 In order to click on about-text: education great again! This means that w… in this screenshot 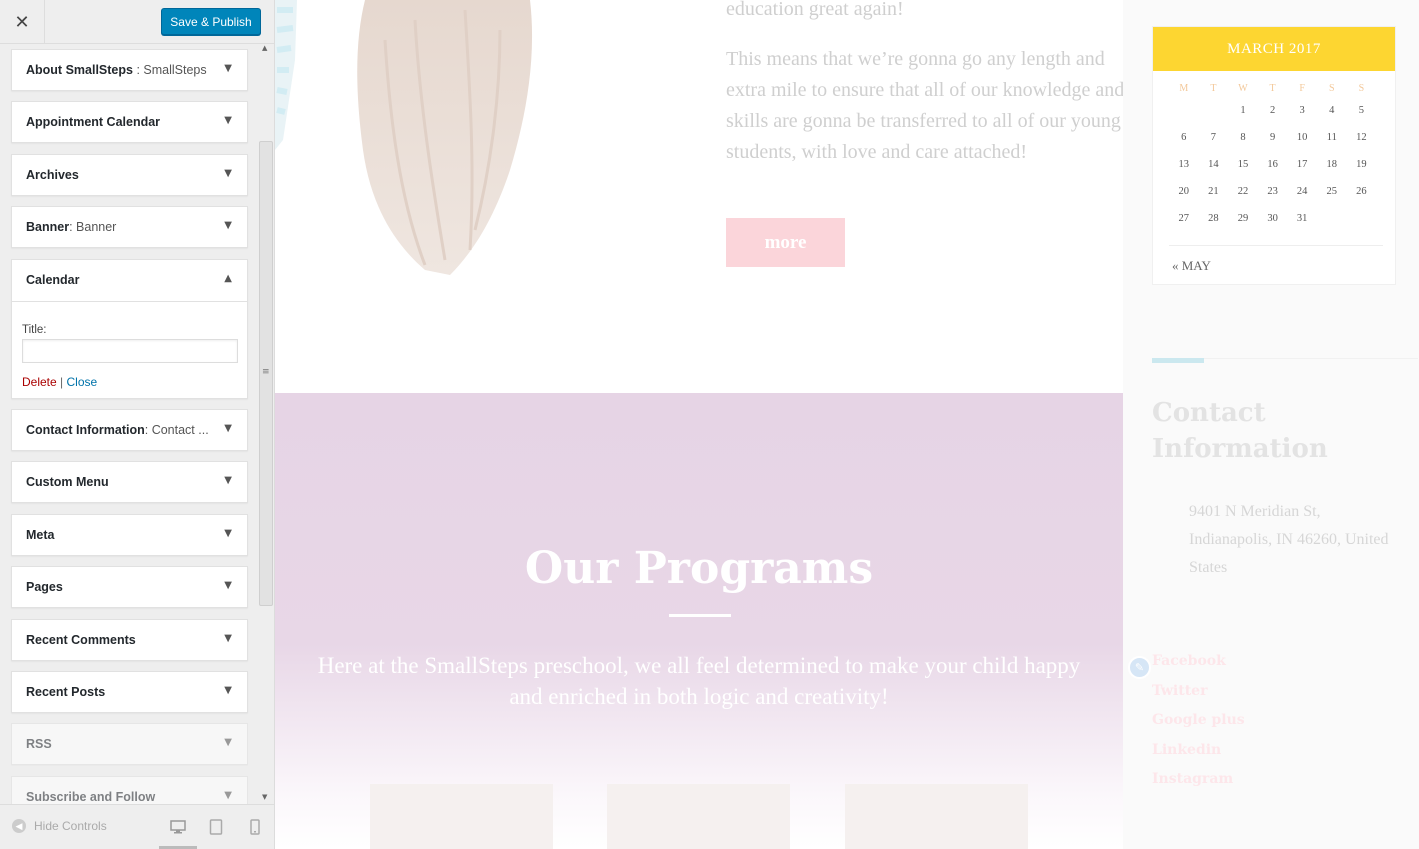, I will do `click(926, 93)`.